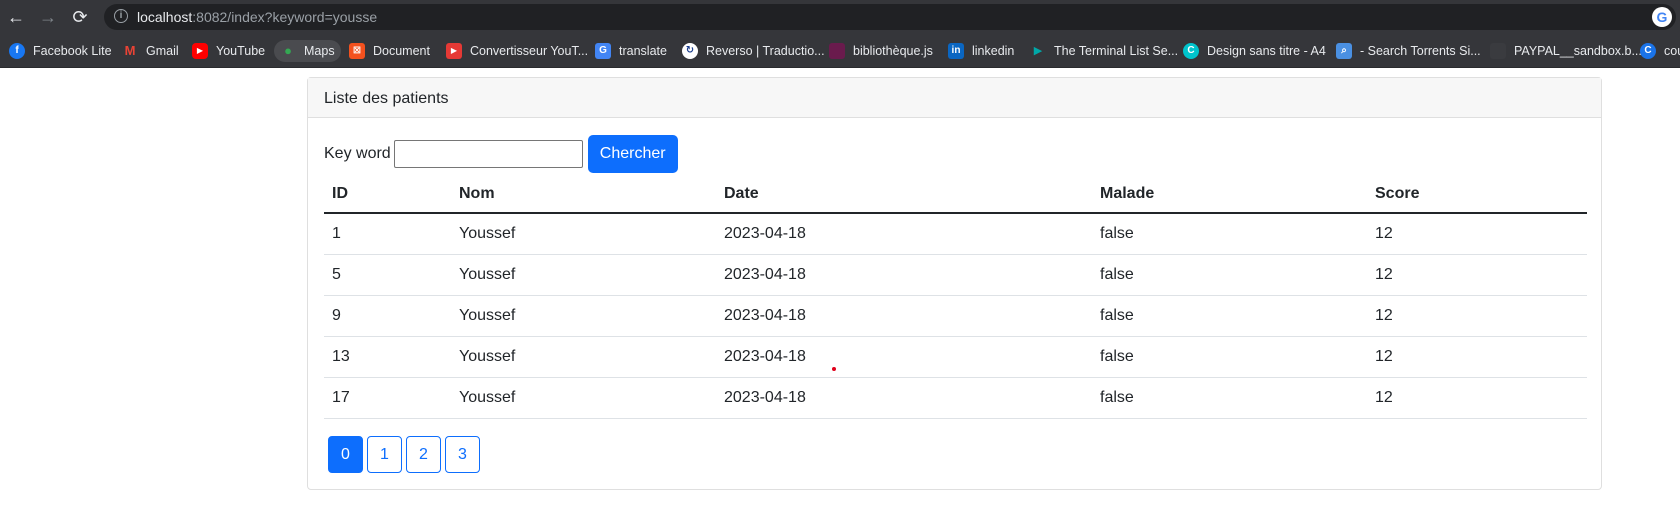 This screenshot has width=1680, height=532. I want to click on card-title: Liste des patients, so click(954, 98).